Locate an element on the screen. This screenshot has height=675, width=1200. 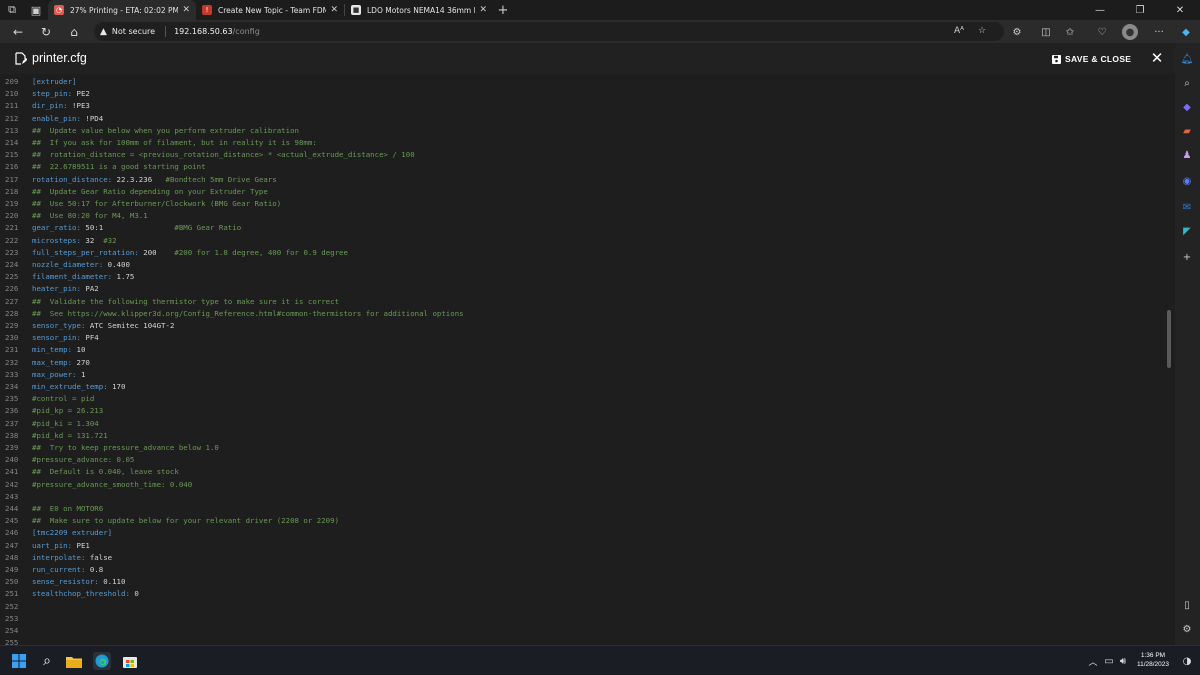
code-line: 244 ## E0 on MOTOR6 is located at coordinates (582, 510).